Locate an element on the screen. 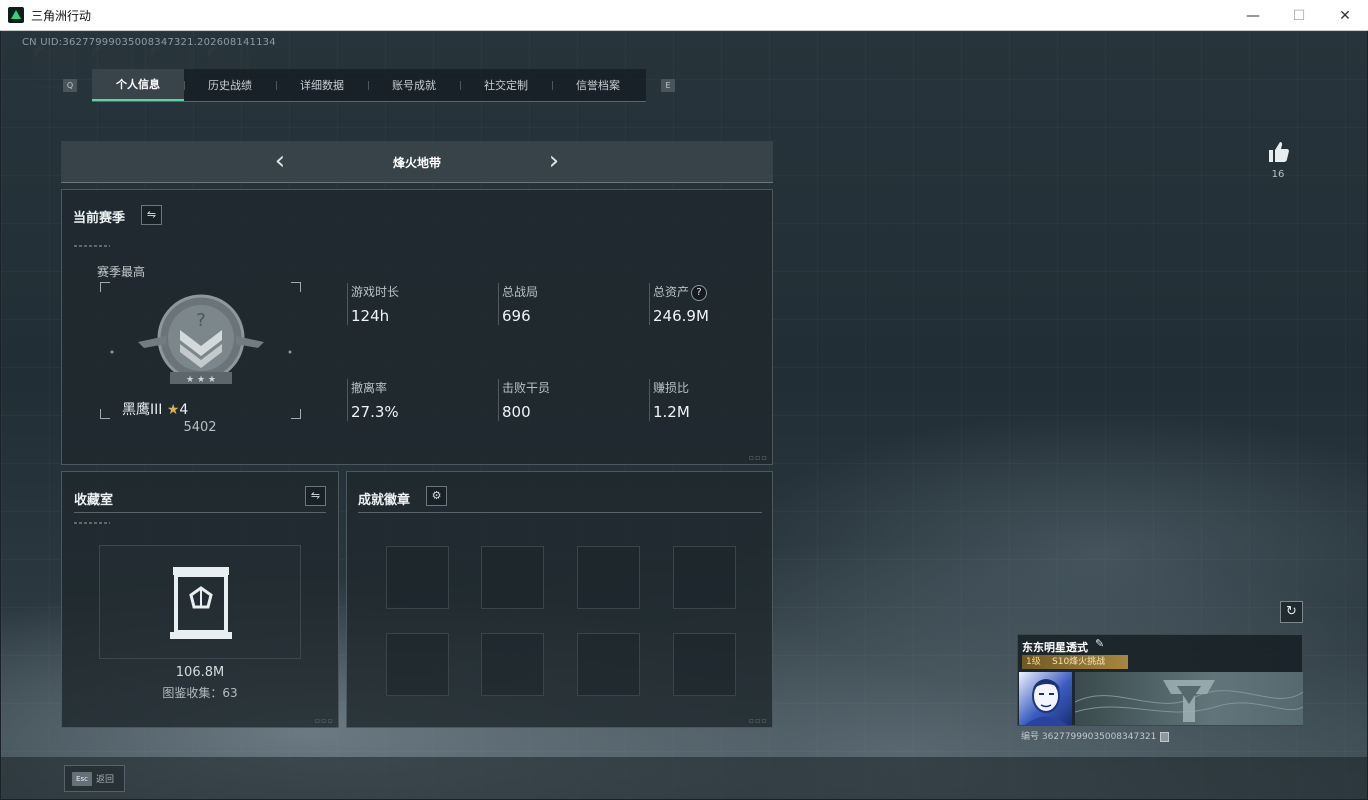 This screenshot has width=1368, height=800. stat-label: 击败干员 is located at coordinates (526, 388).